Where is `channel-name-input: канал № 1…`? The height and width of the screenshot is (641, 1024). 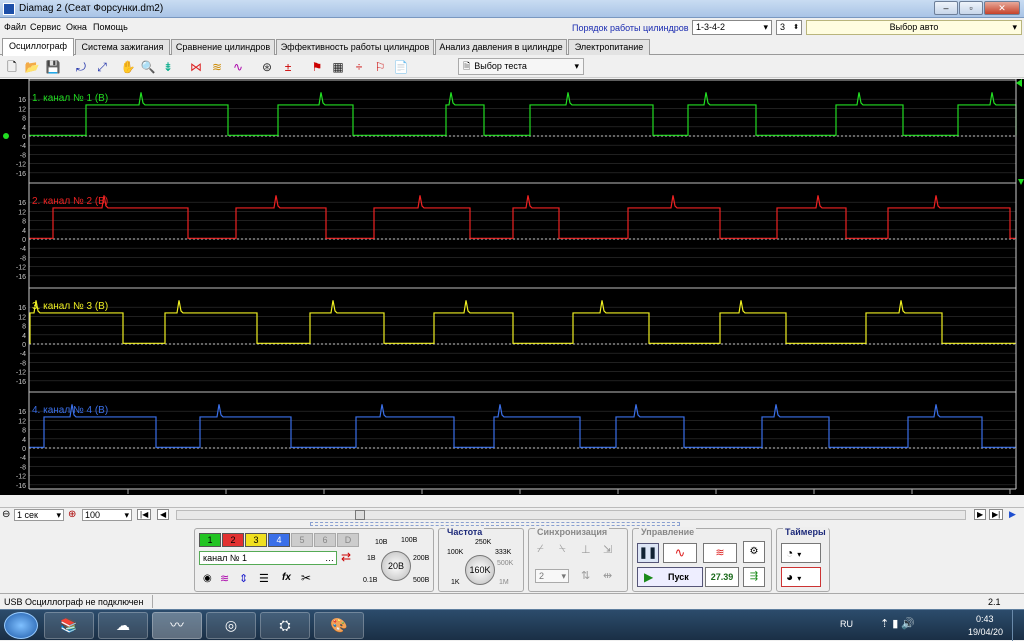 channel-name-input: канал № 1… is located at coordinates (268, 558).